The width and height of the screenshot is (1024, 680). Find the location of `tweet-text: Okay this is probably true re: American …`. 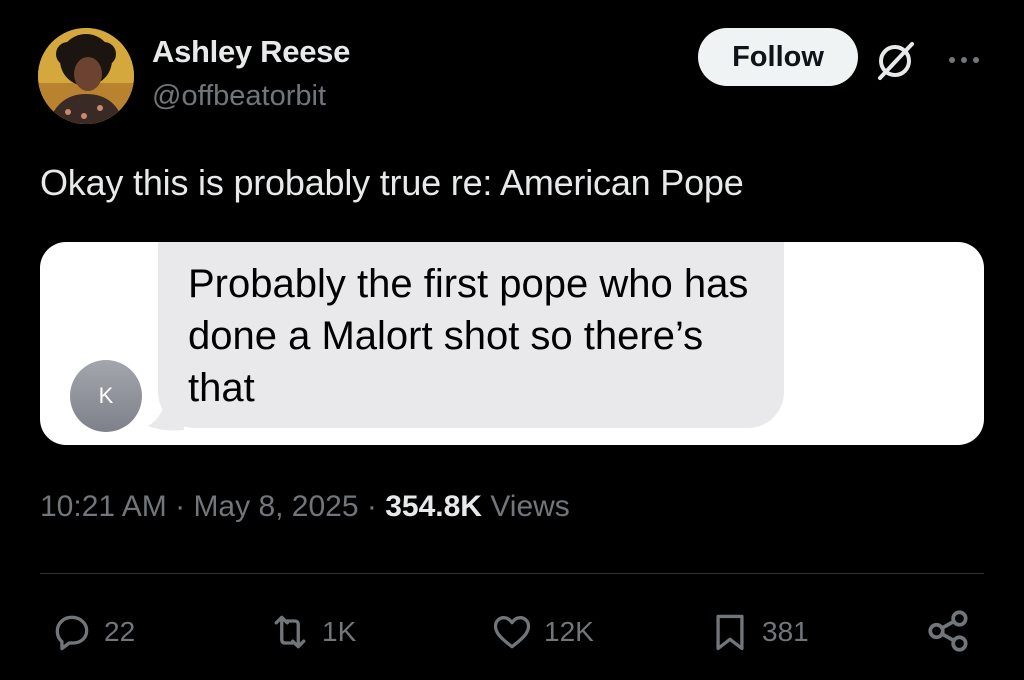

tweet-text: Okay this is probably true re: American … is located at coordinates (392, 182).